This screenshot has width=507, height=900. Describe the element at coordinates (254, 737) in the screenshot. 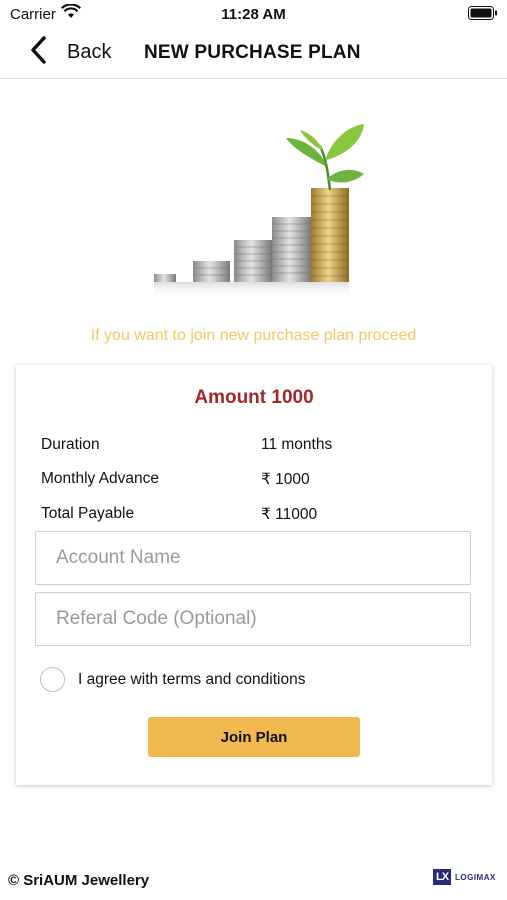

I see `join-plan-button: Join Plan` at that location.